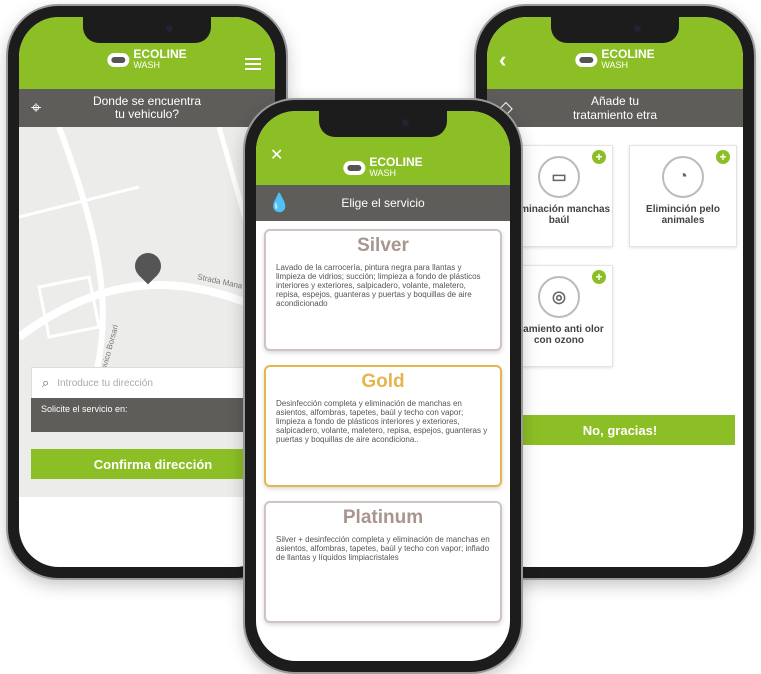 This screenshot has width=761, height=674. Describe the element at coordinates (559, 177) in the screenshot. I see `trunk-icon: ▭` at that location.